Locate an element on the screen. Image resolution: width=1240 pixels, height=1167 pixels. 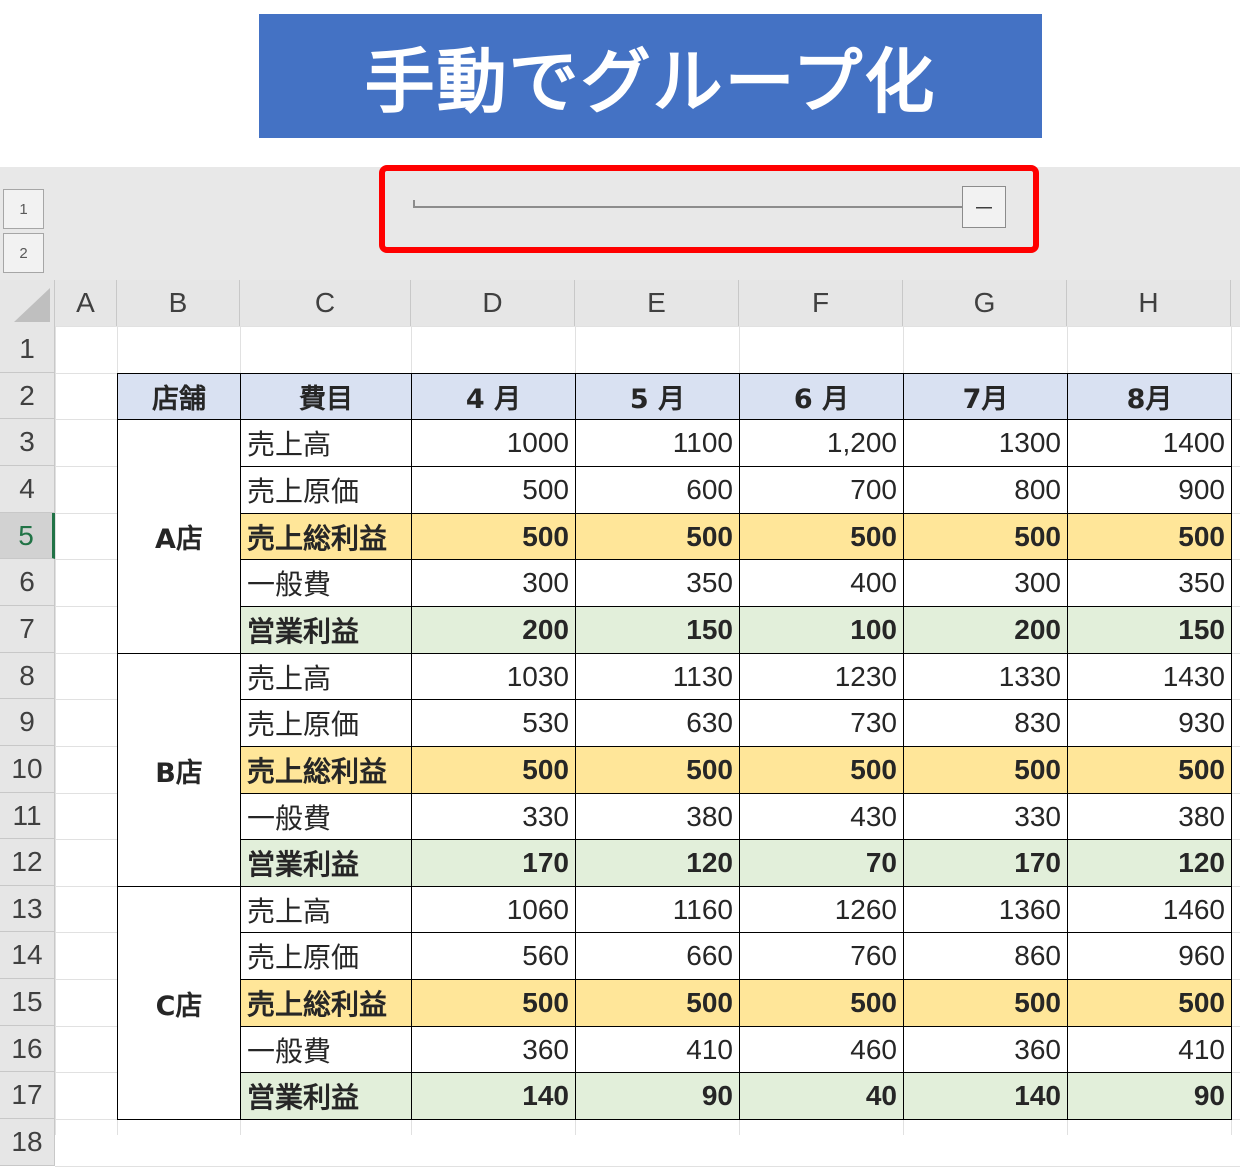
value-cell: 1360 is located at coordinates (985, 909).